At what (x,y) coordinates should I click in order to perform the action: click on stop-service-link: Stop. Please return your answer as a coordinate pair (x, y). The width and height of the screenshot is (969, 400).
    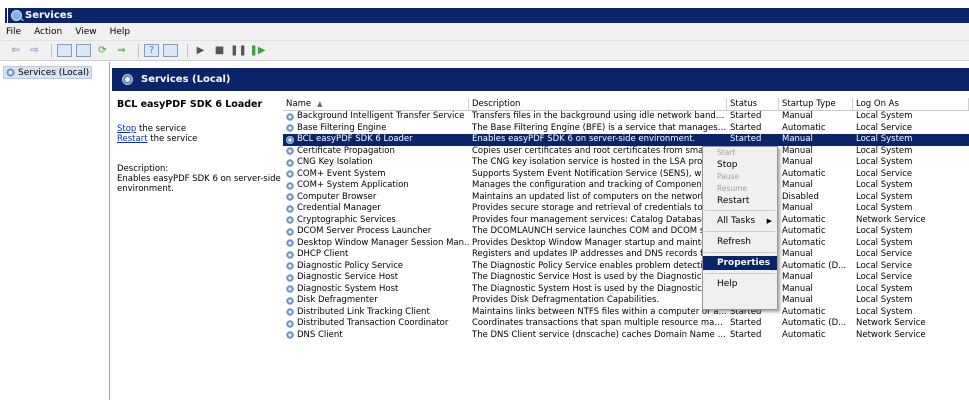
    Looking at the image, I should click on (126, 129).